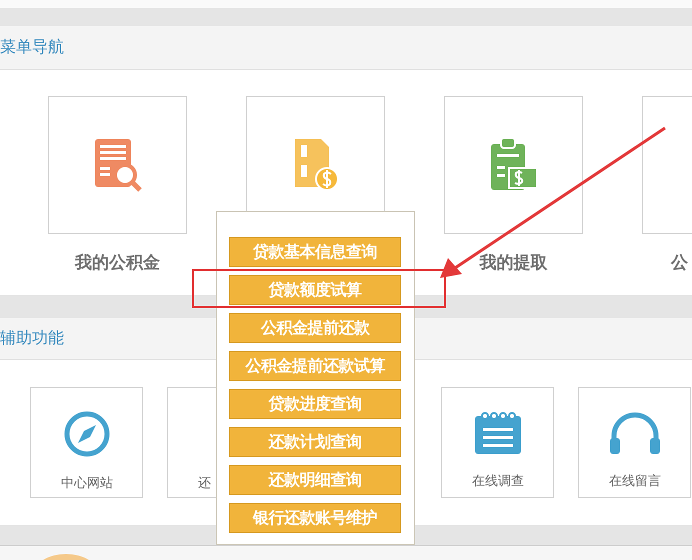  I want to click on tile-label: 我的公积金, so click(117, 263).